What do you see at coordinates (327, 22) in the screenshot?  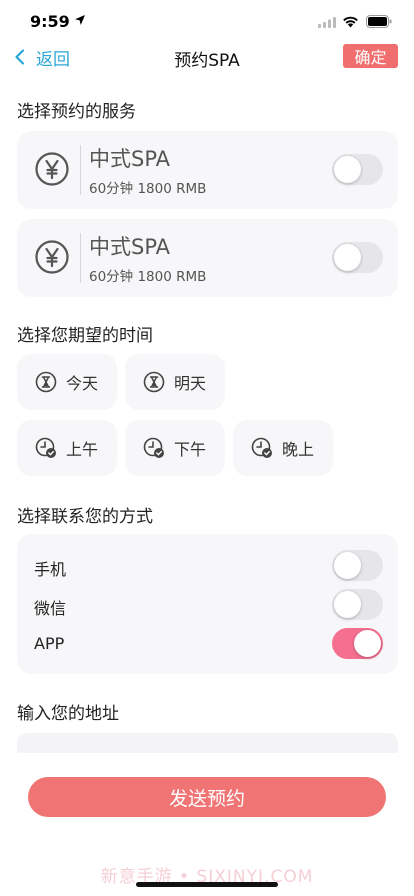 I see `cellular-signal-icon` at bounding box center [327, 22].